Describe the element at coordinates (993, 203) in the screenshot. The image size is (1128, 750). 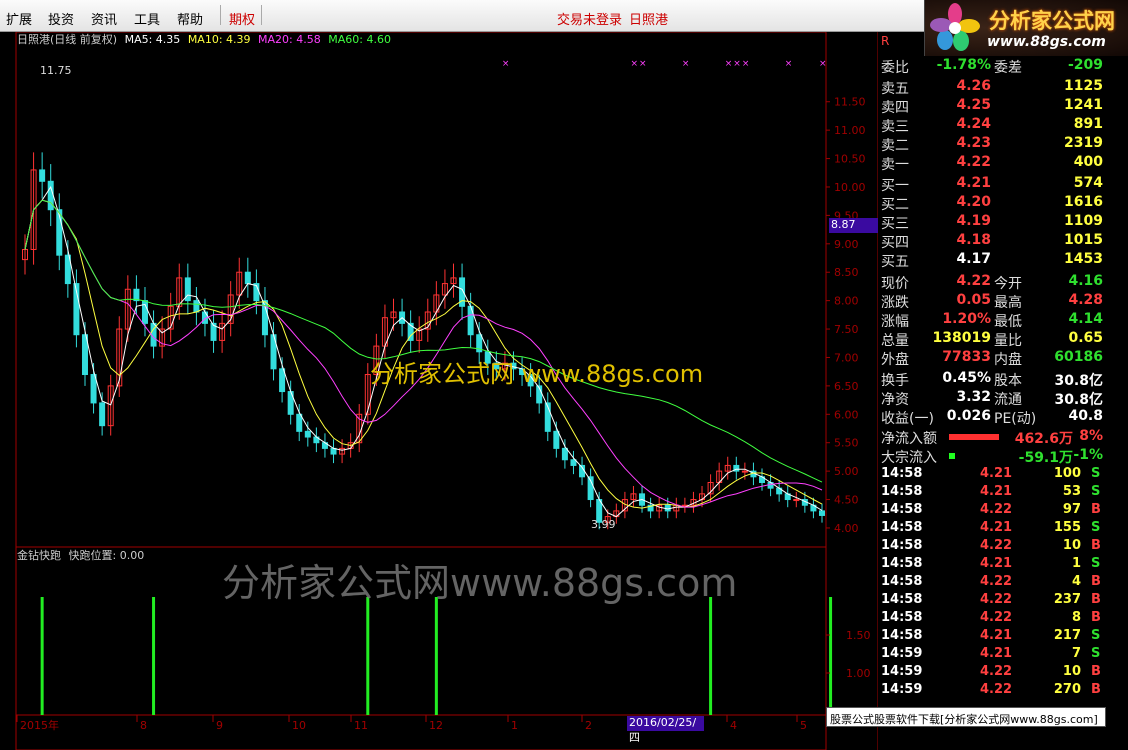
I see `bid-row: 买二 4.20 1616` at that location.